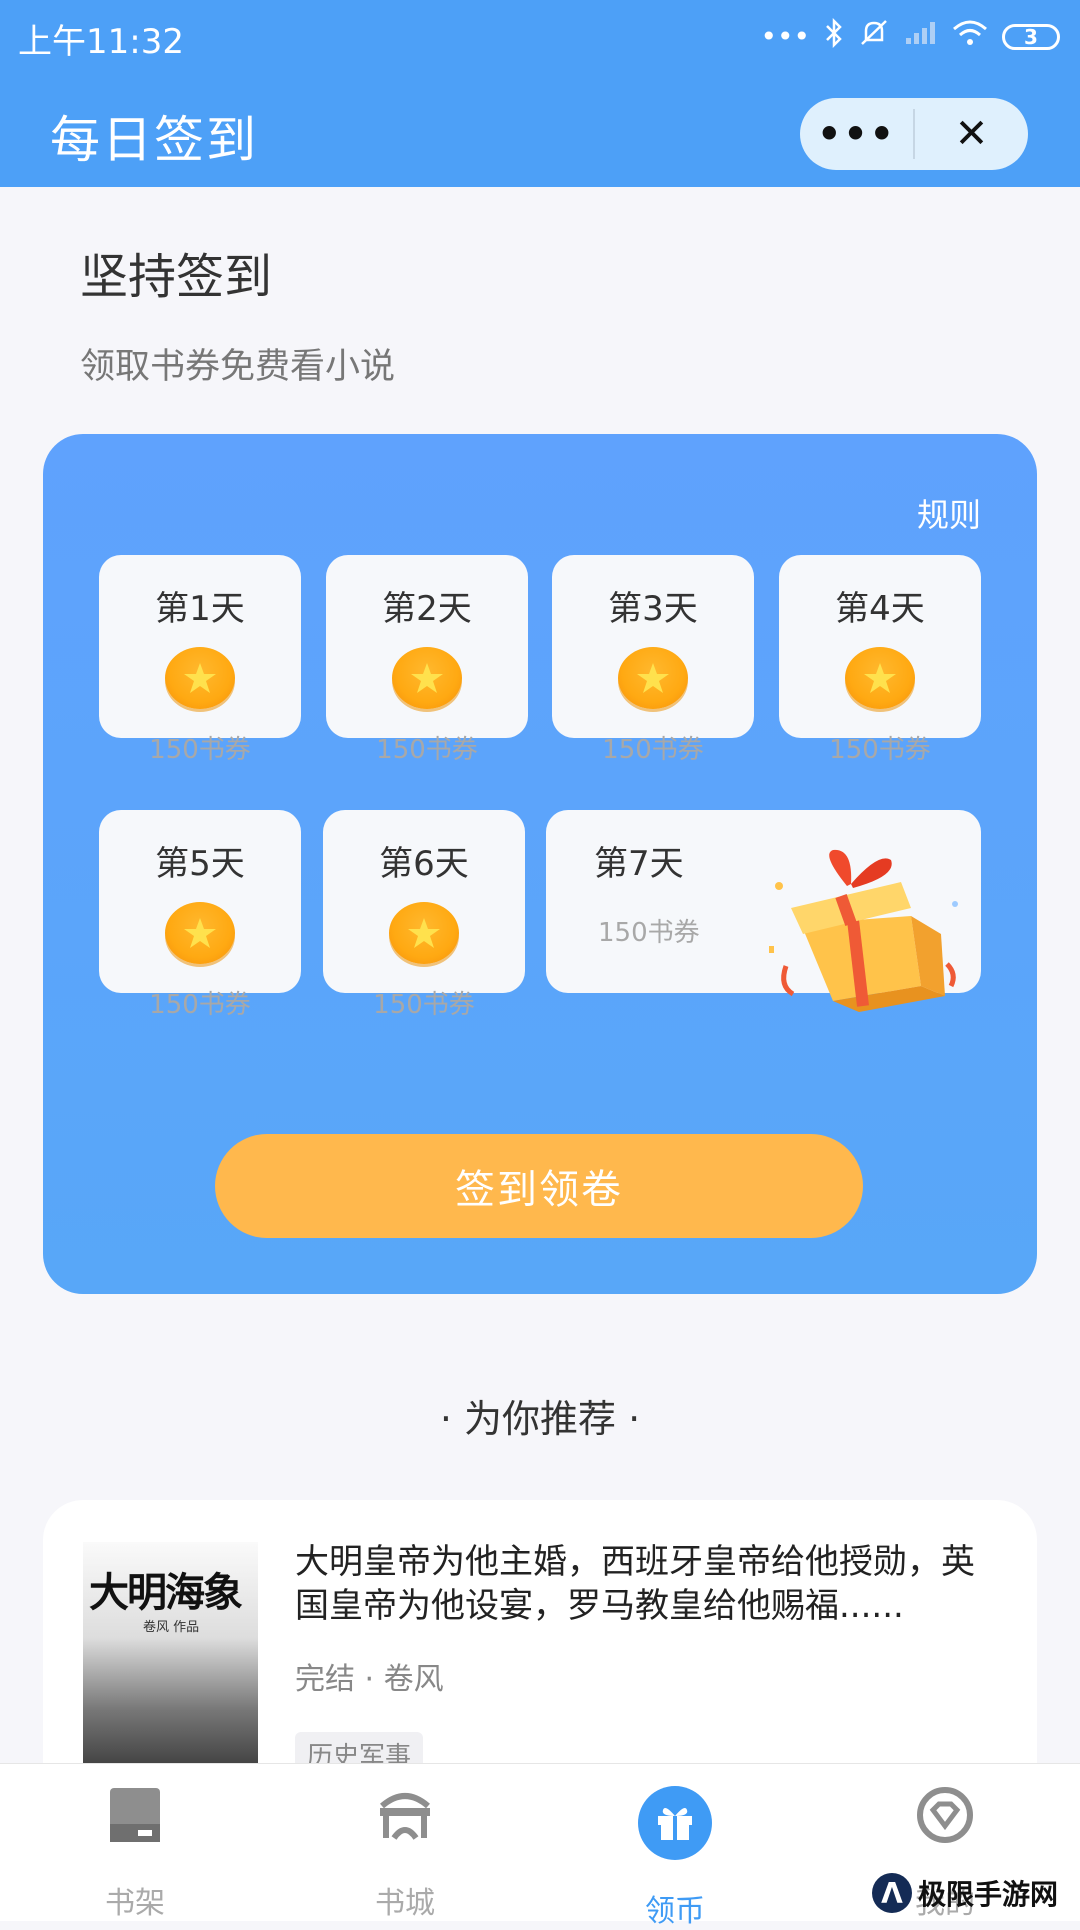 The image size is (1080, 1930). What do you see at coordinates (880, 609) in the screenshot?
I see `day-label: 第4天` at bounding box center [880, 609].